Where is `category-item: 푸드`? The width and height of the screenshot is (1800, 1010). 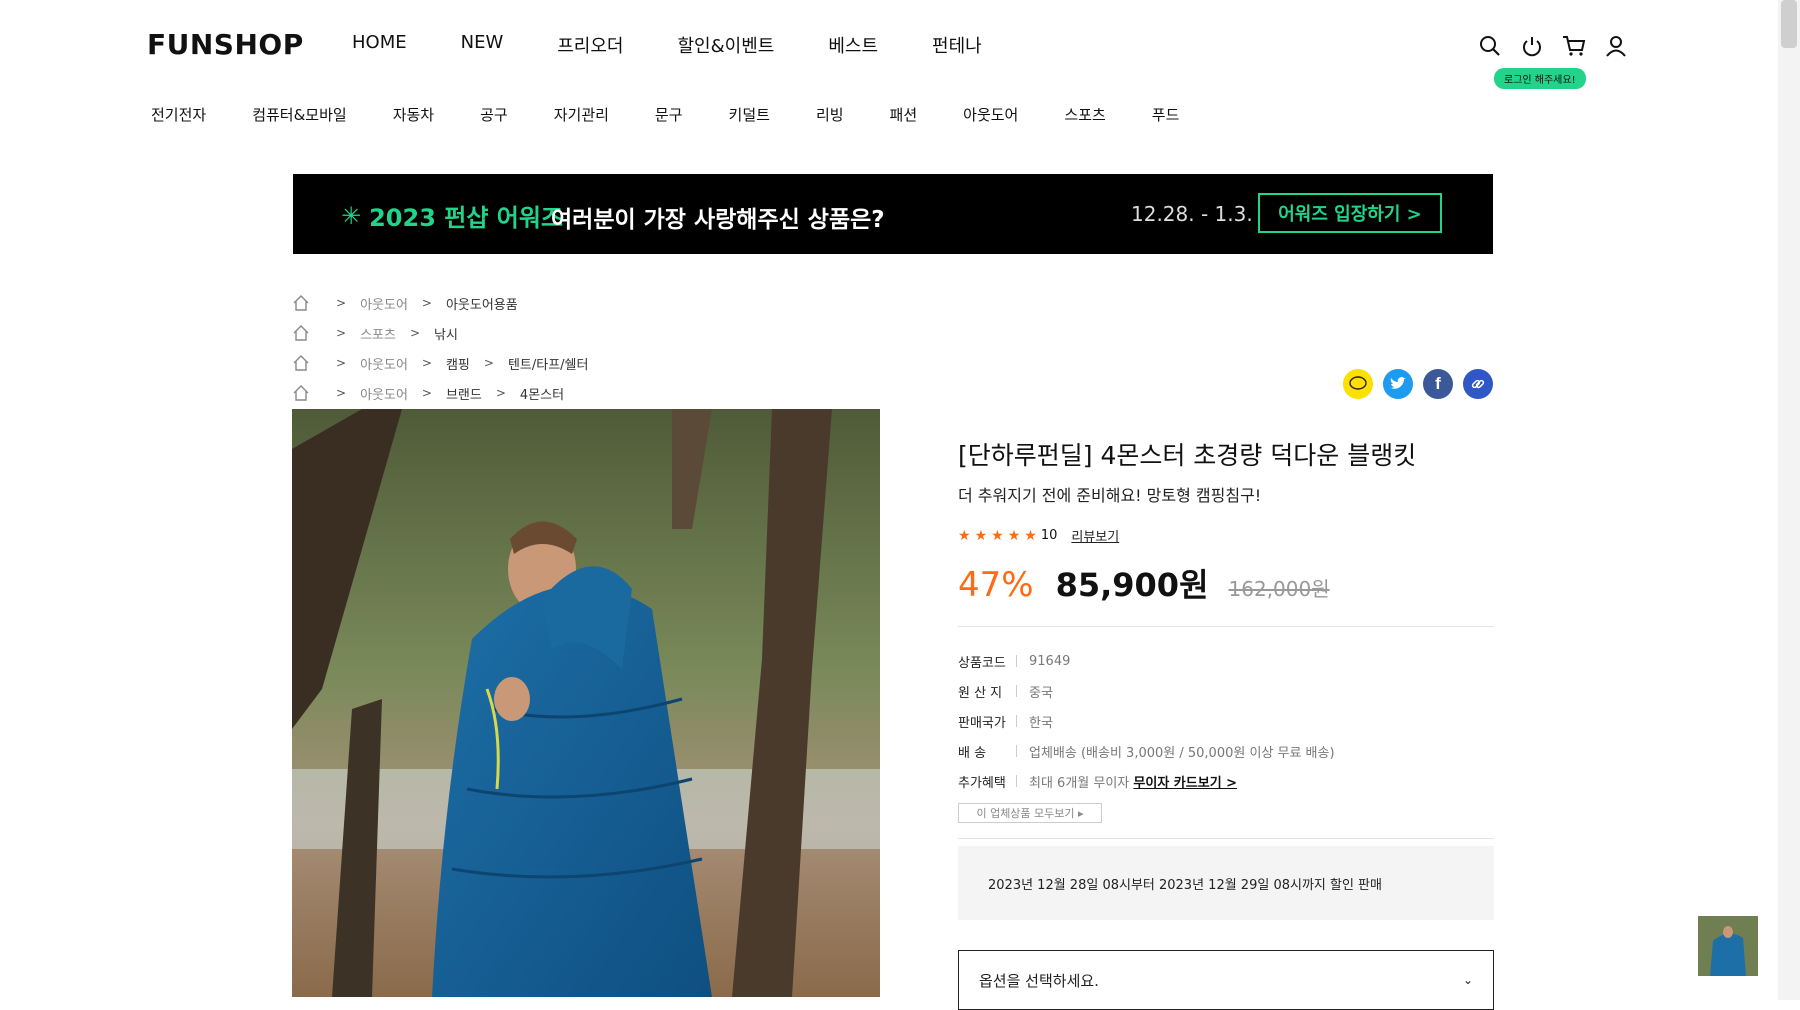
category-item: 푸드 is located at coordinates (1166, 114).